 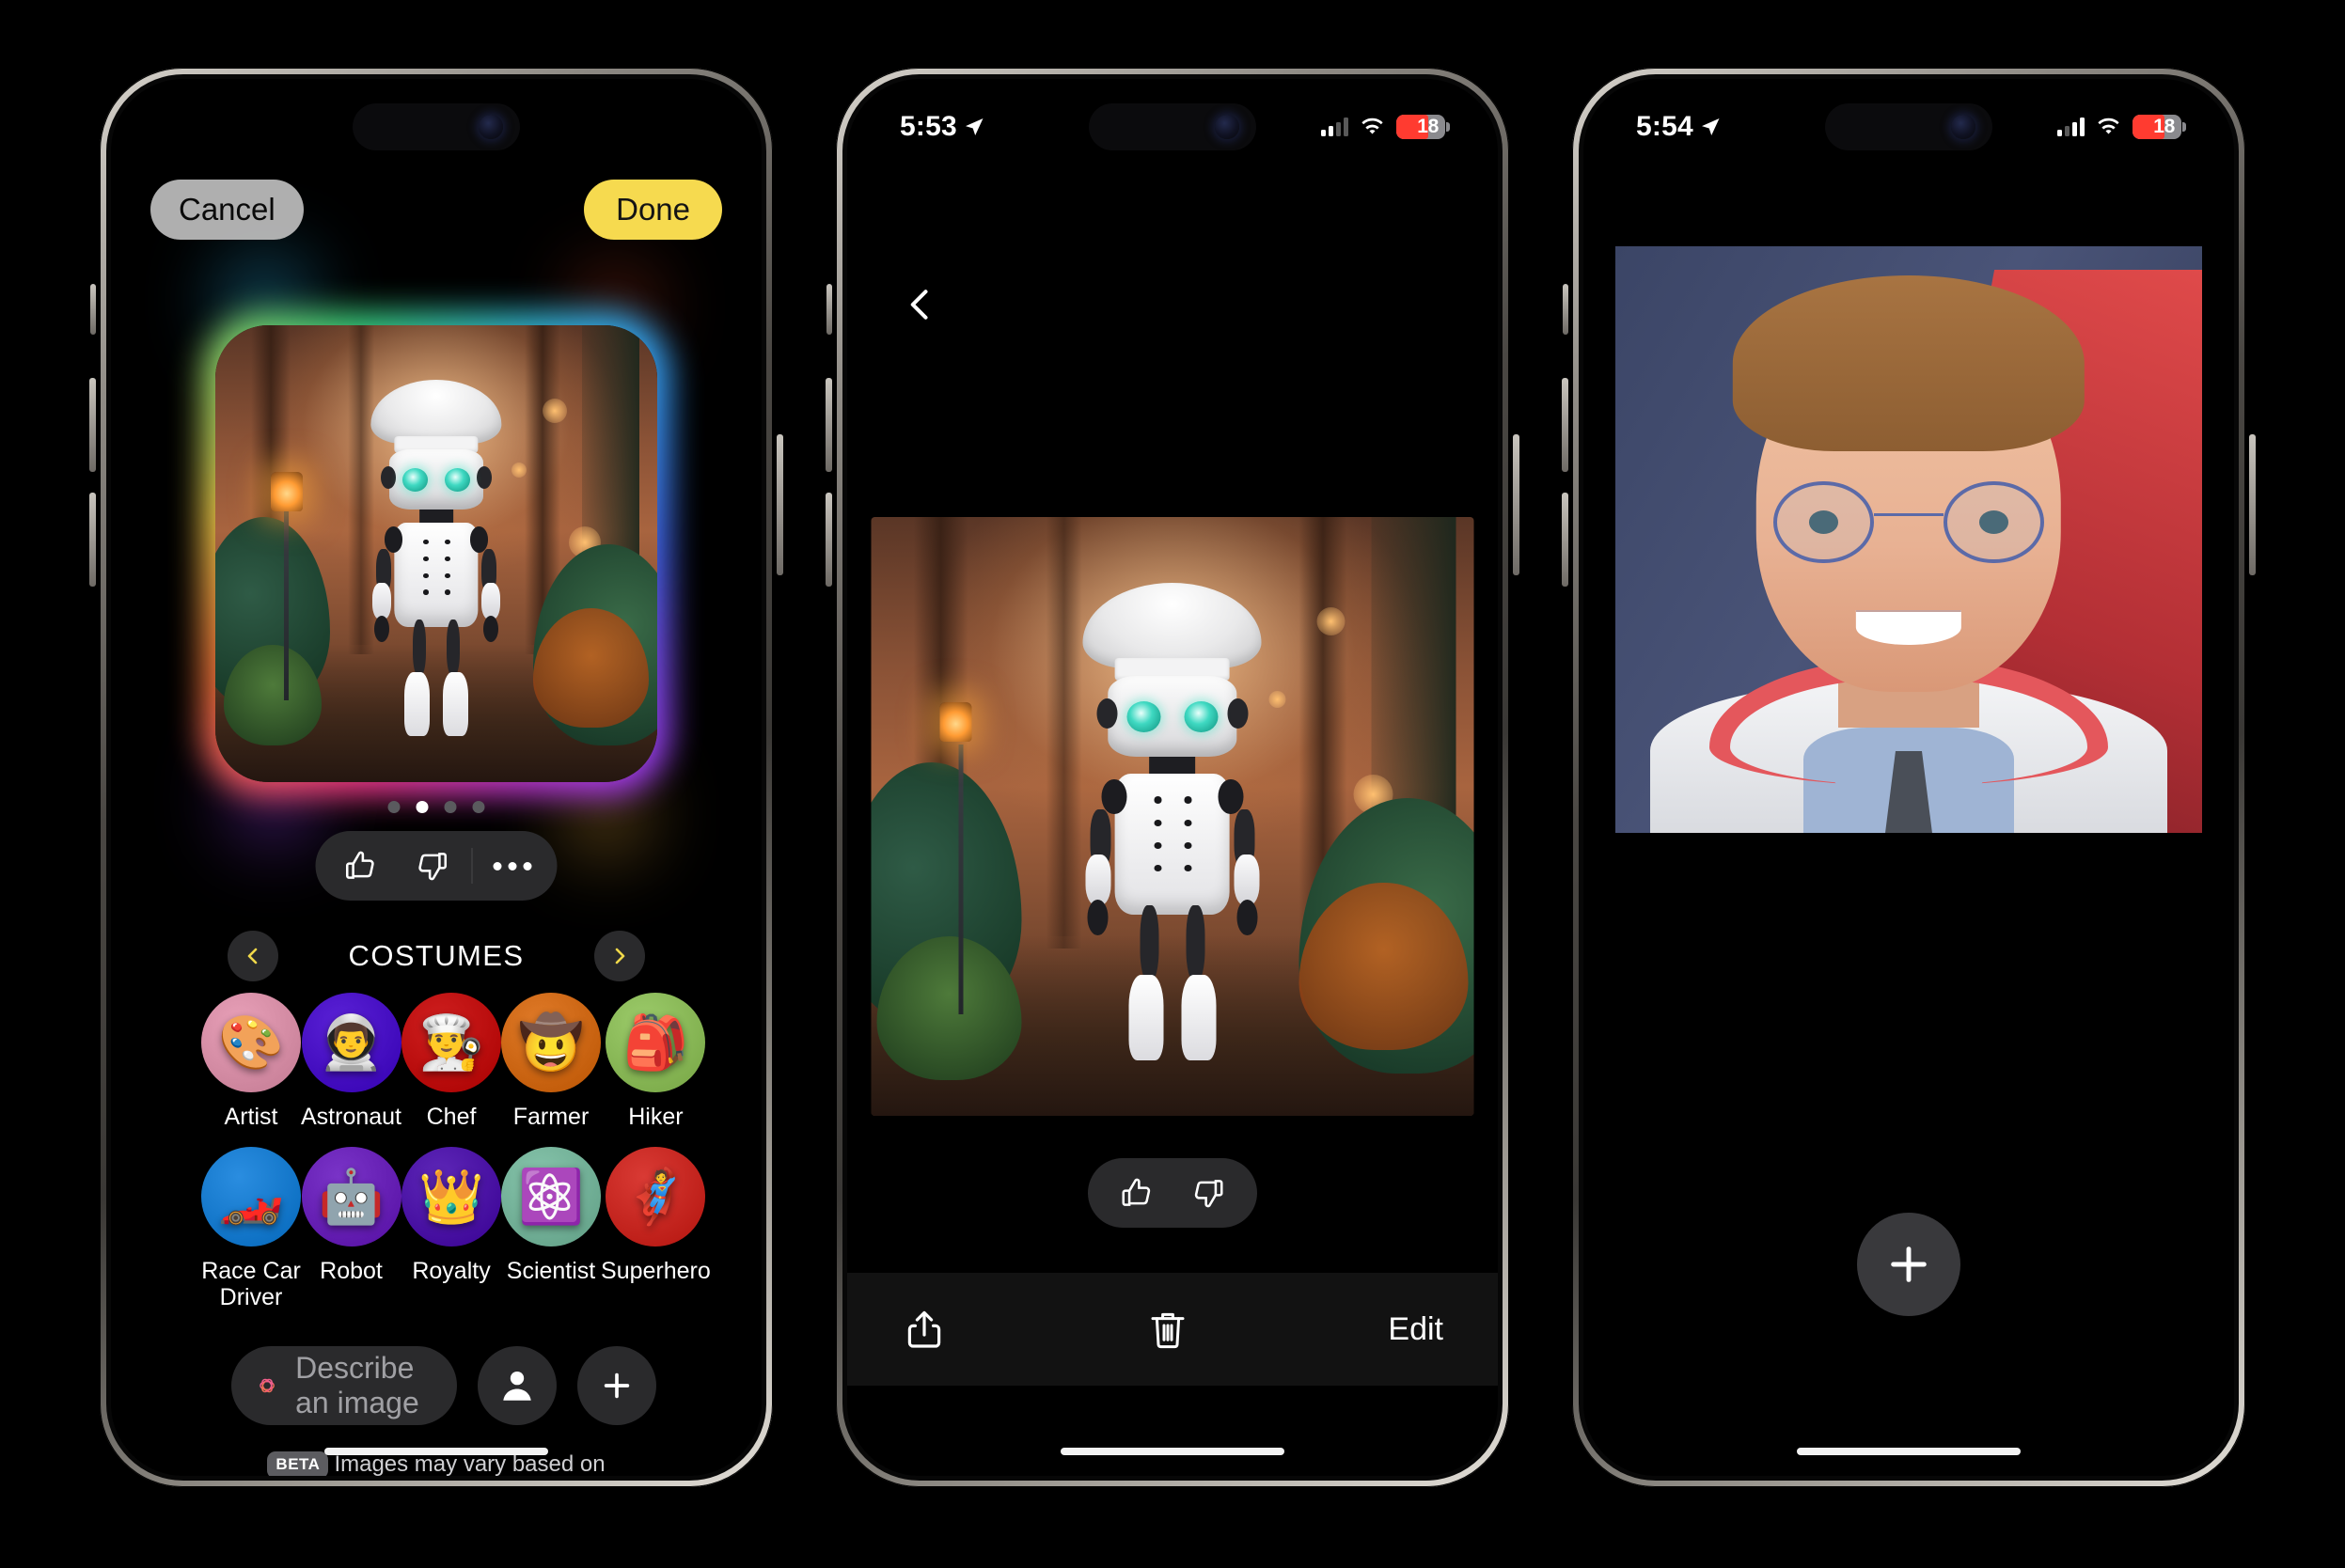 I want to click on share-button, so click(x=925, y=1329).